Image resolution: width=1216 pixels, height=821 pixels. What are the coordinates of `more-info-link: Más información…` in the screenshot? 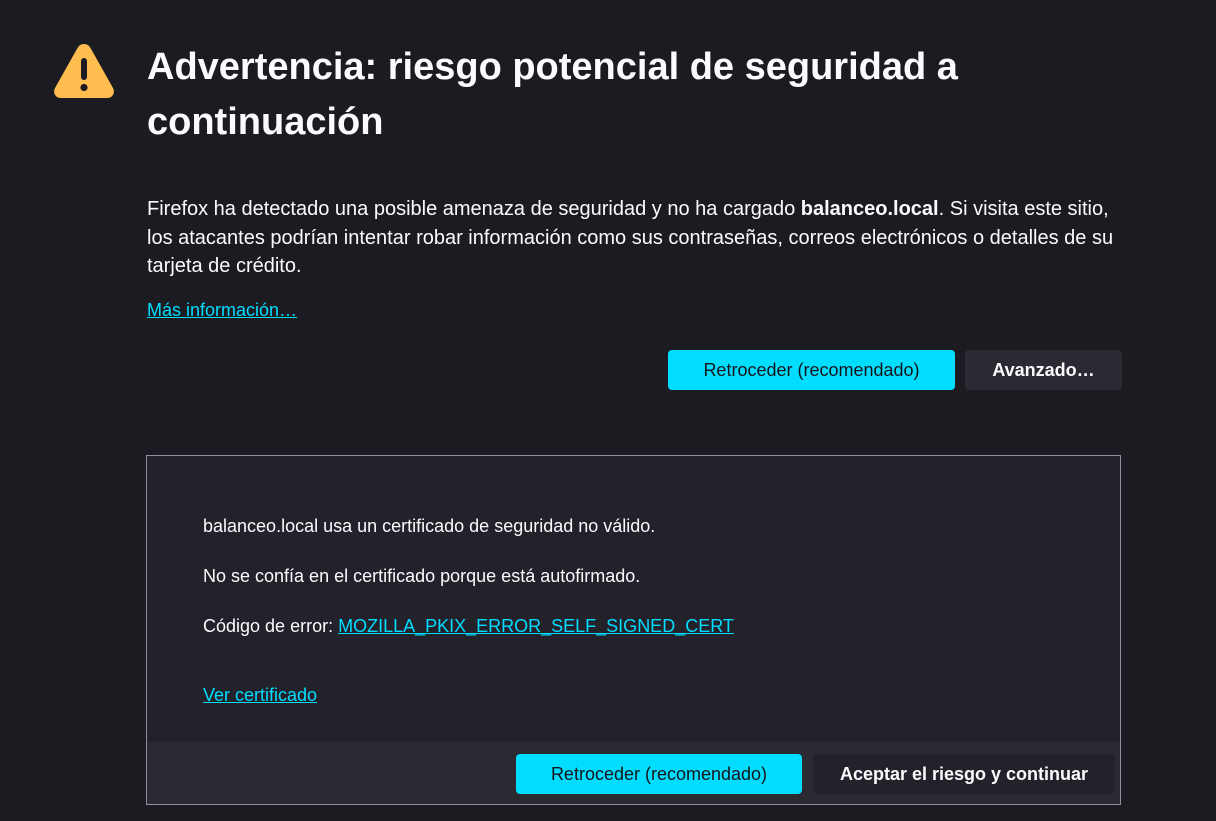 It's located at (222, 310).